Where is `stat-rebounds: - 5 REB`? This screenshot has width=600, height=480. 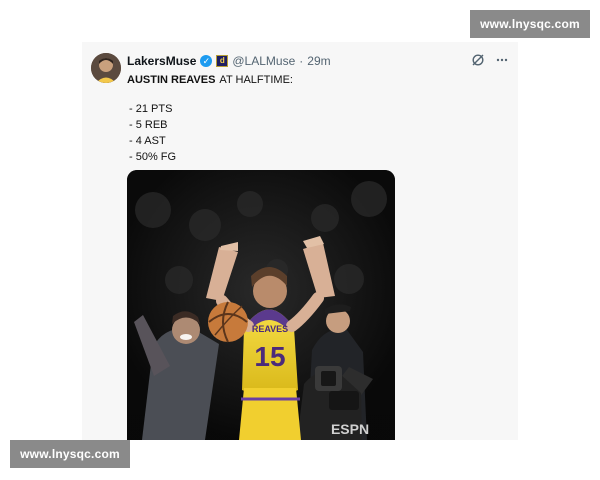
stat-rebounds: - 5 REB is located at coordinates (148, 125).